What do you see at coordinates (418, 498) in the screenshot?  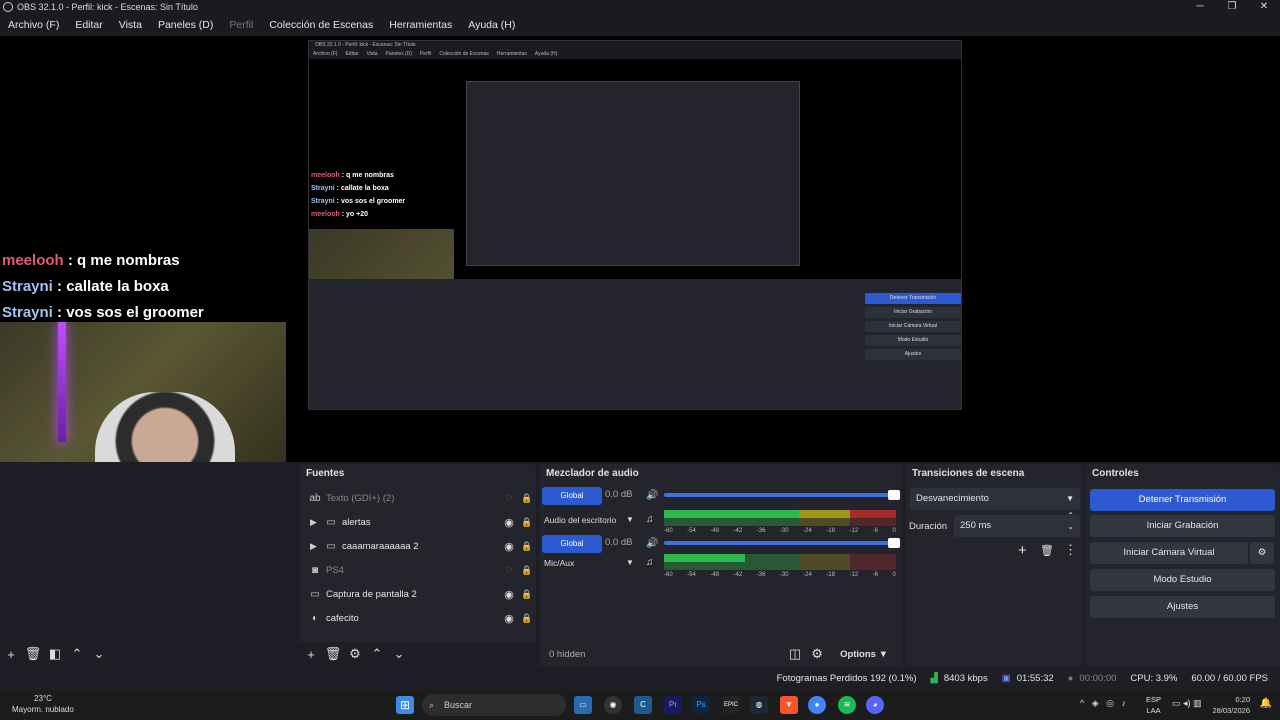 I see `source-item: ab Texto (GDI+) (2) ◌ 🔒` at bounding box center [418, 498].